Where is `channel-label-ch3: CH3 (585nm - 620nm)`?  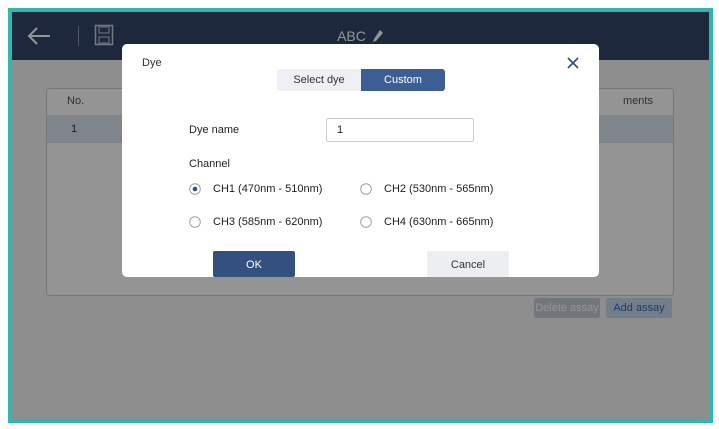 channel-label-ch3: CH3 (585nm - 620nm) is located at coordinates (268, 222).